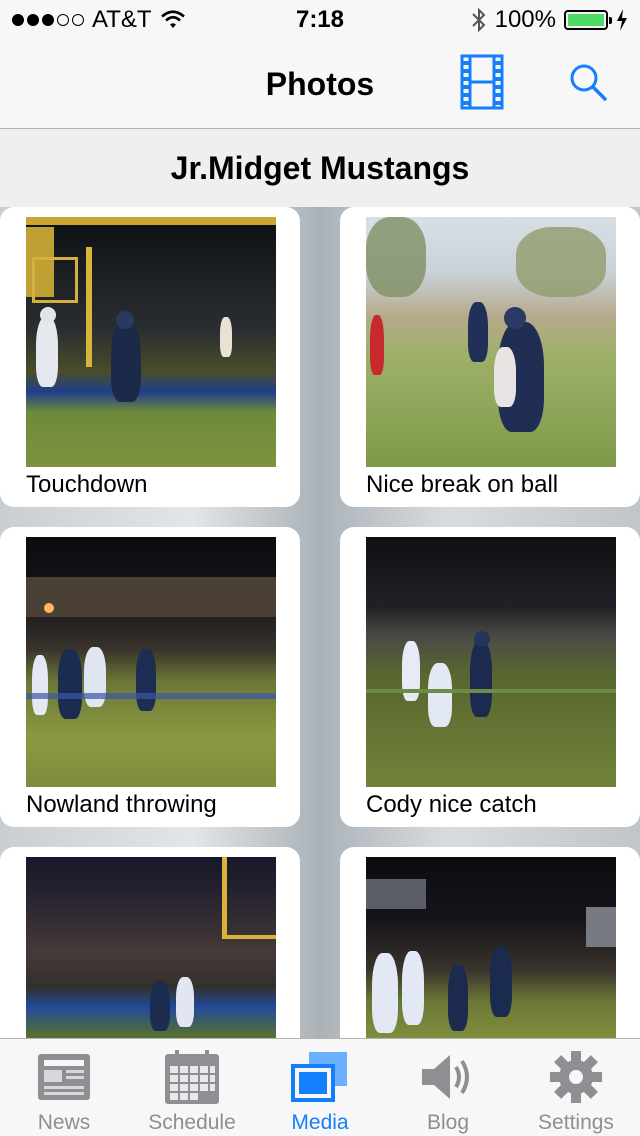 The width and height of the screenshot is (640, 1136). What do you see at coordinates (192, 1122) in the screenshot?
I see `tab-label: Schedule` at bounding box center [192, 1122].